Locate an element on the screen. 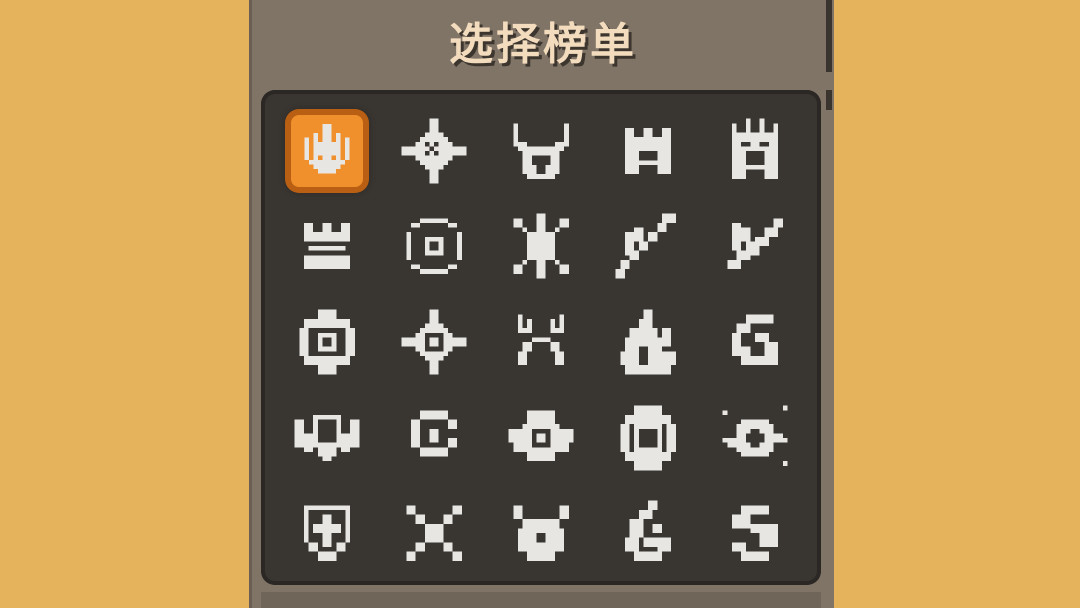 The image size is (1080, 608). crossed-arrows-icon is located at coordinates (541, 246).